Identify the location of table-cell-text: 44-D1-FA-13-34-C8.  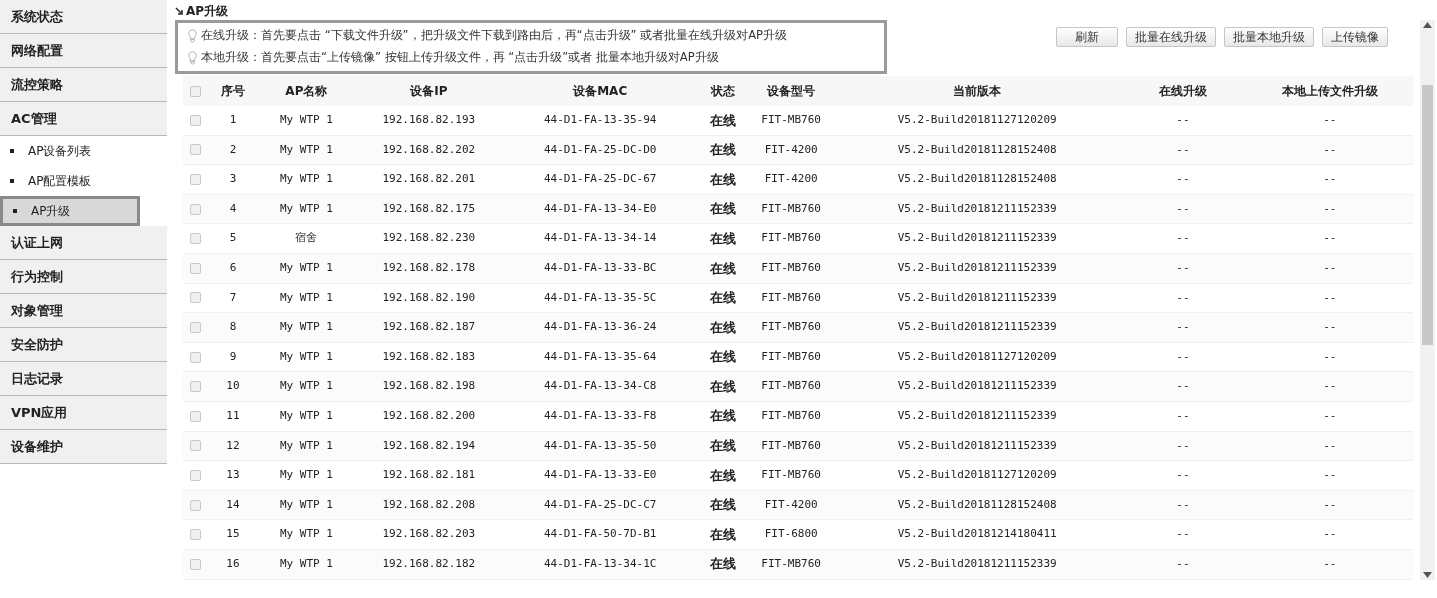
(600, 386).